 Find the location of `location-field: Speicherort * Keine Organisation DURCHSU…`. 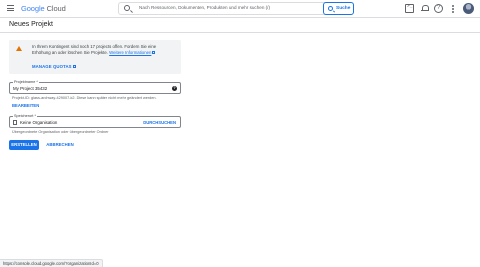

location-field: Speicherort * Keine Organisation DURCHSU… is located at coordinates (95, 121).